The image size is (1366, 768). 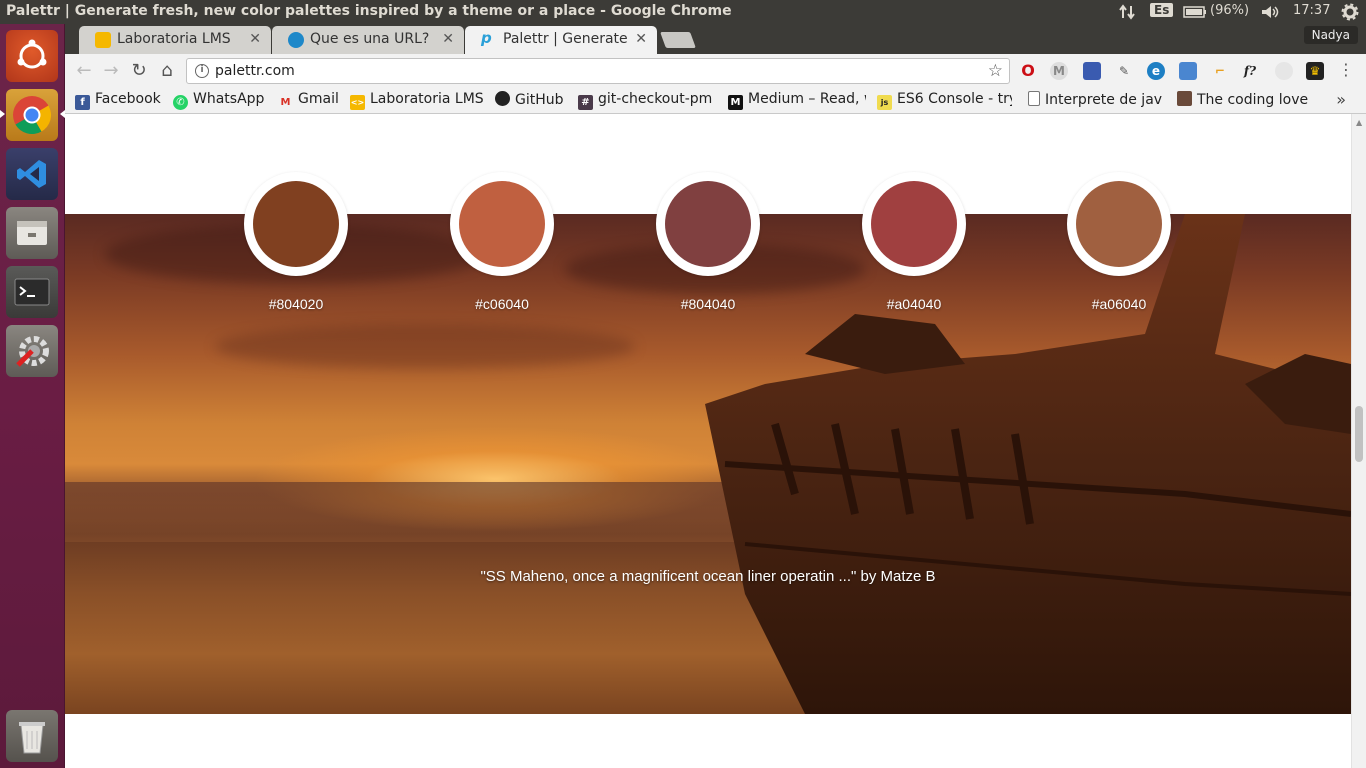 I want to click on laboratoria-icon: <>, so click(x=357, y=102).